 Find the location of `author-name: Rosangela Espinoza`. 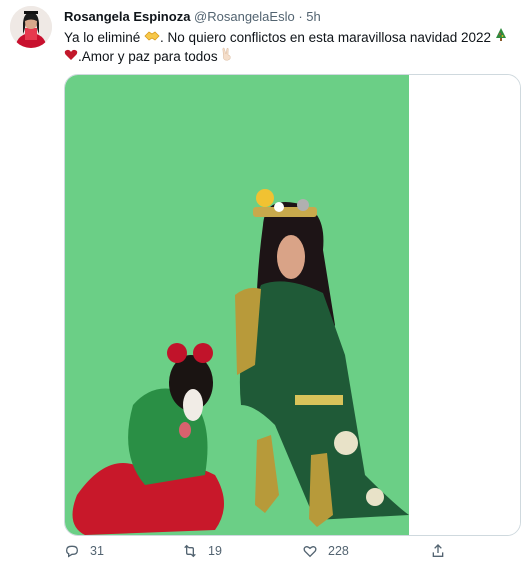

author-name: Rosangela Espinoza is located at coordinates (127, 16).